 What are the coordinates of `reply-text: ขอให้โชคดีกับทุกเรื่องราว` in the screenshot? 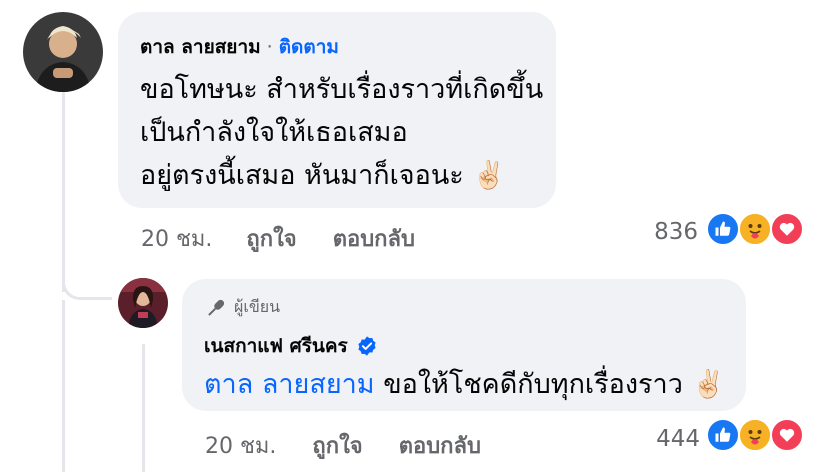 It's located at (533, 384).